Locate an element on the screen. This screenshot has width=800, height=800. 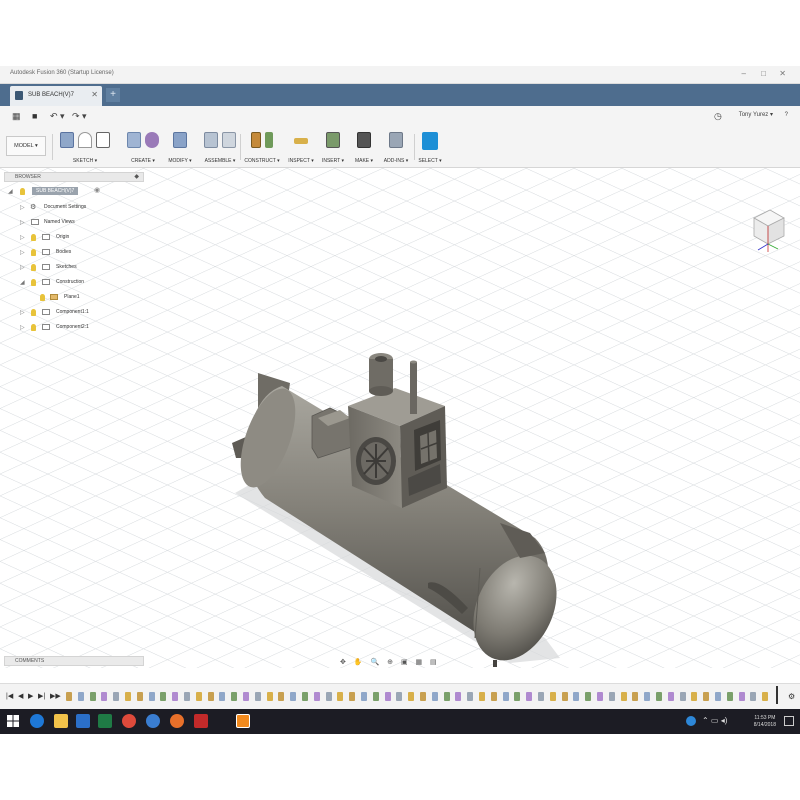
timeline-marker is located at coordinates (777, 695).